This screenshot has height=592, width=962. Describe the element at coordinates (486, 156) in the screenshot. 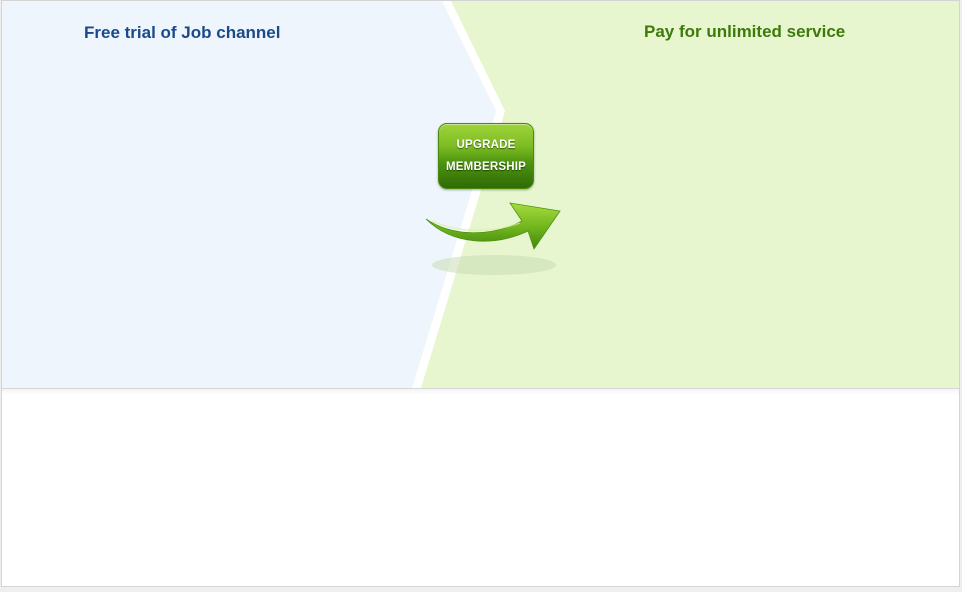

I see `upgrade-membership-button: UPGRADE MEMBERSHIP` at that location.